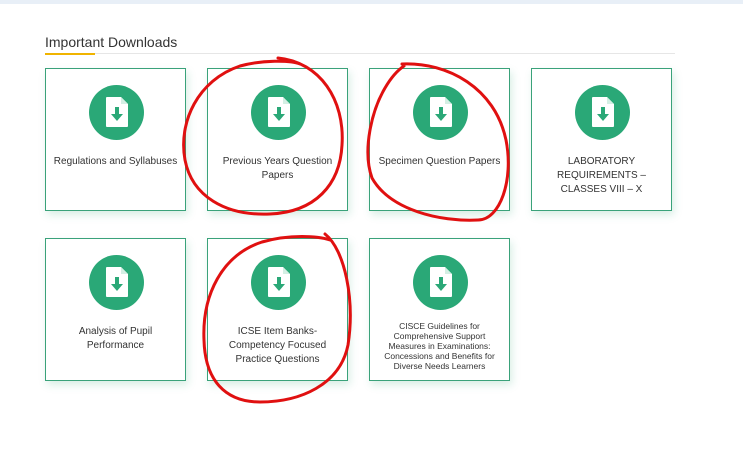  Describe the element at coordinates (360, 53) in the screenshot. I see `title-divider` at that location.